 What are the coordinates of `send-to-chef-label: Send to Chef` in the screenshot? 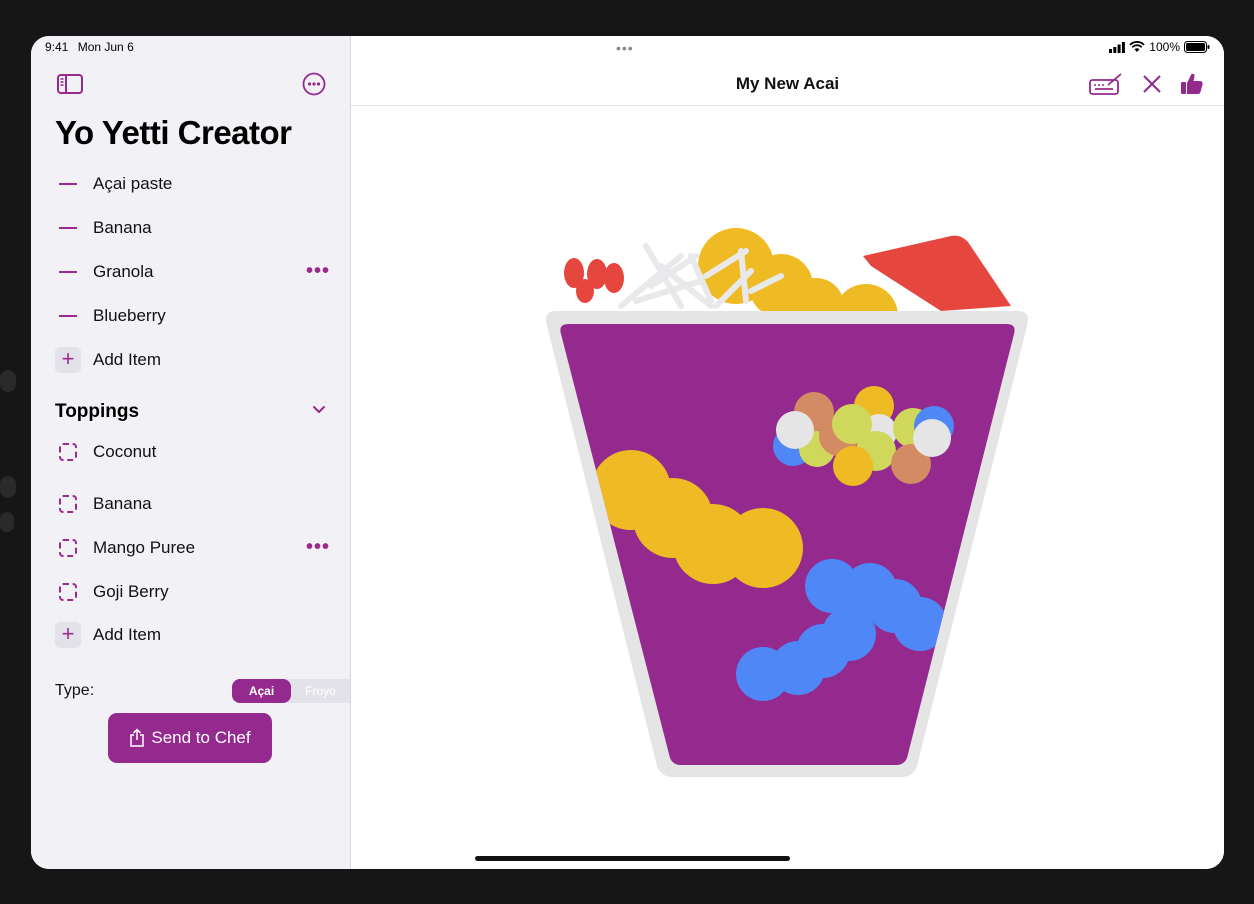 It's located at (201, 737).